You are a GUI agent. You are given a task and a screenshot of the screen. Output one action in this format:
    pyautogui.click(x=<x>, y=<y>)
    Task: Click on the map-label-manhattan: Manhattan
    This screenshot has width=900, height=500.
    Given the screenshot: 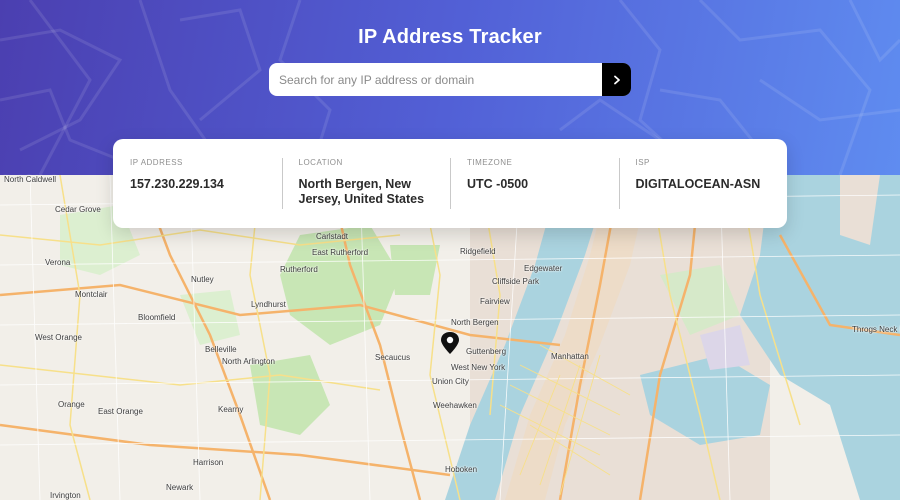 What is the action you would take?
    pyautogui.click(x=570, y=356)
    